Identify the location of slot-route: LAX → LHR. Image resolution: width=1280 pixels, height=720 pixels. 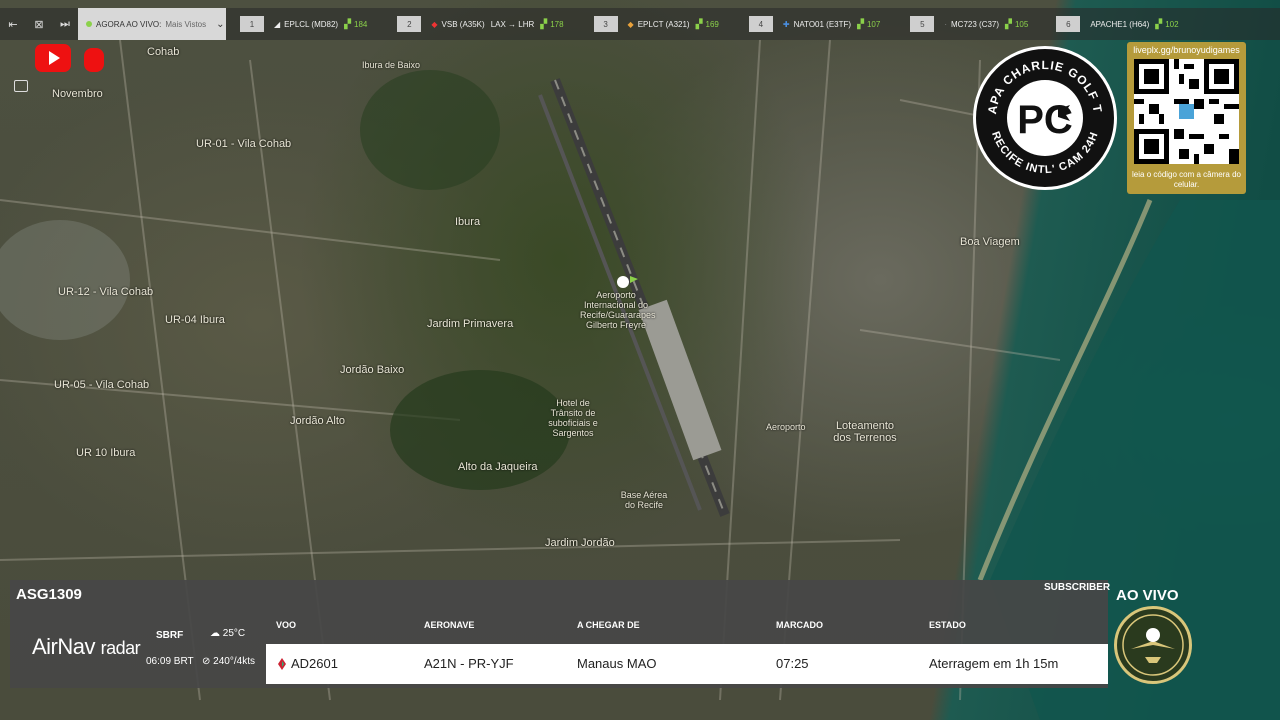
(512, 24).